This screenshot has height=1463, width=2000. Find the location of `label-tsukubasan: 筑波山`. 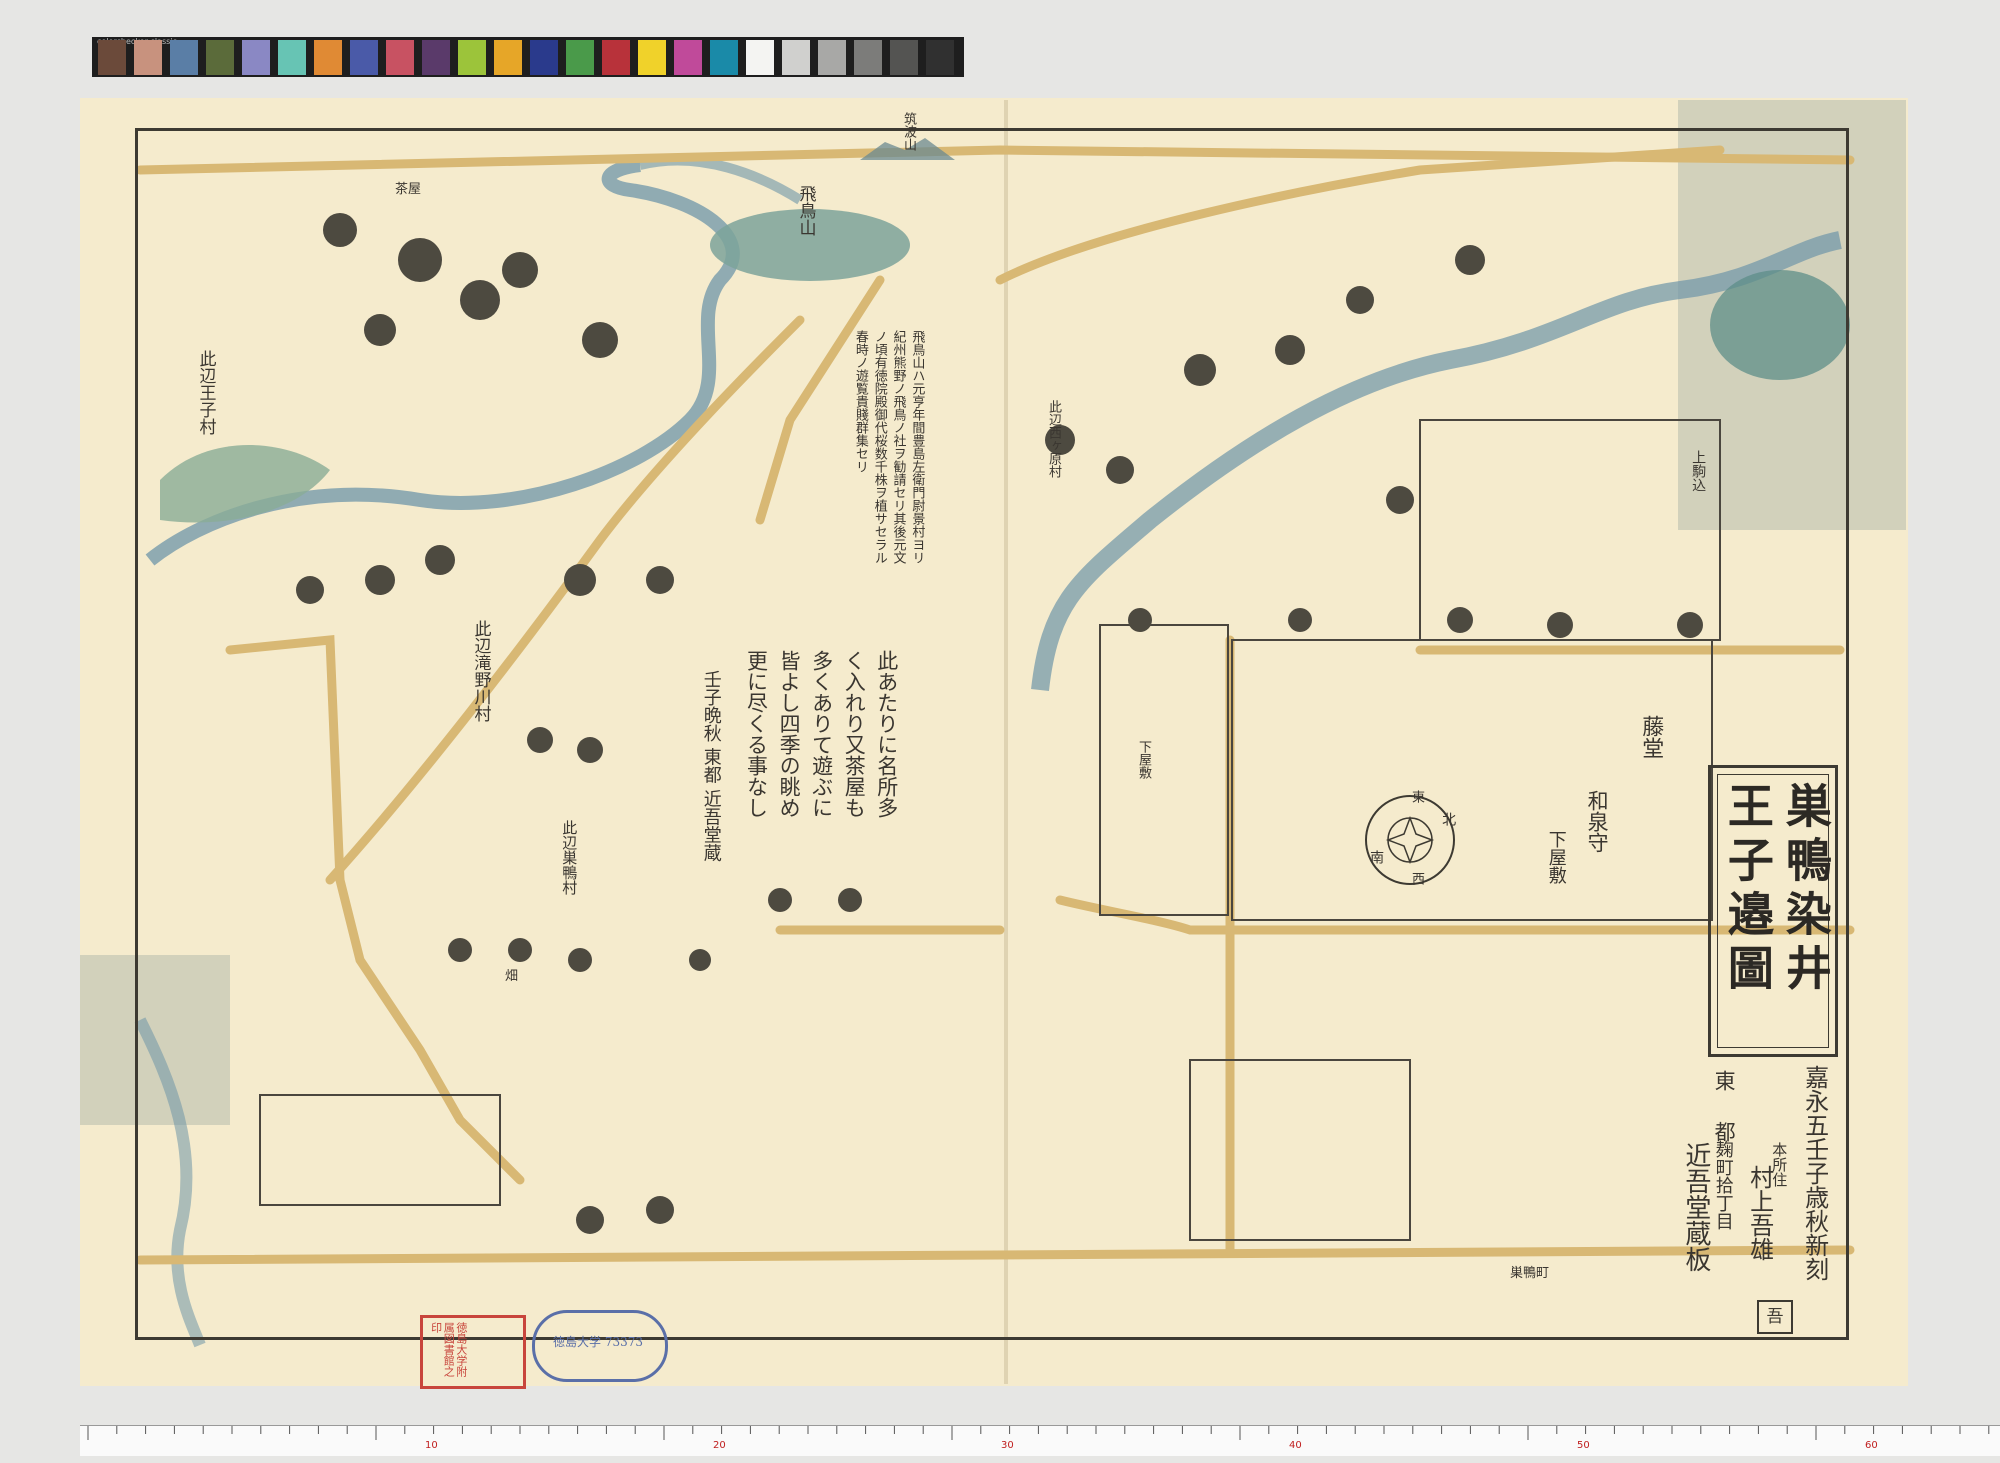

label-tsukubasan: 筑波山 is located at coordinates (908, 131).